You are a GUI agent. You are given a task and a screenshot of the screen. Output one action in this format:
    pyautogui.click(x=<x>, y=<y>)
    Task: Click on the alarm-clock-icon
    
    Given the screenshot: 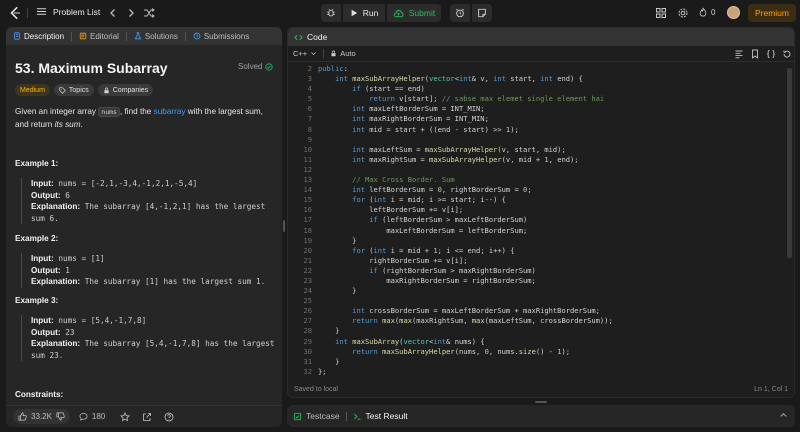 What is the action you would take?
    pyautogui.click(x=460, y=13)
    